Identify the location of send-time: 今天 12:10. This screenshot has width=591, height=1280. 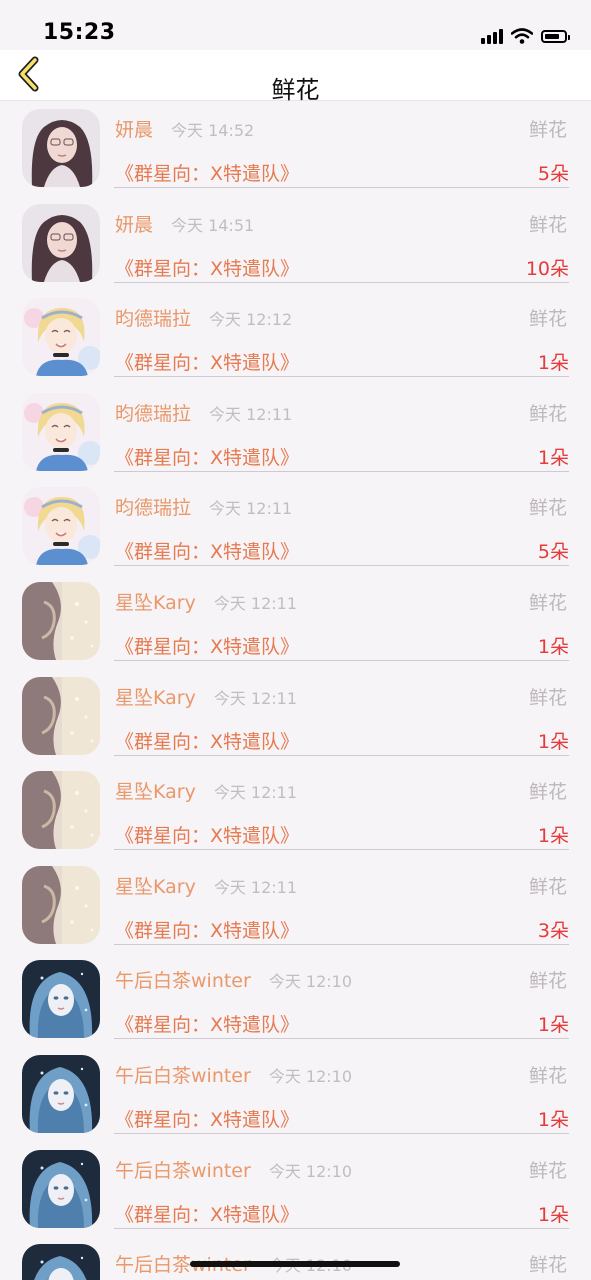
(310, 1076).